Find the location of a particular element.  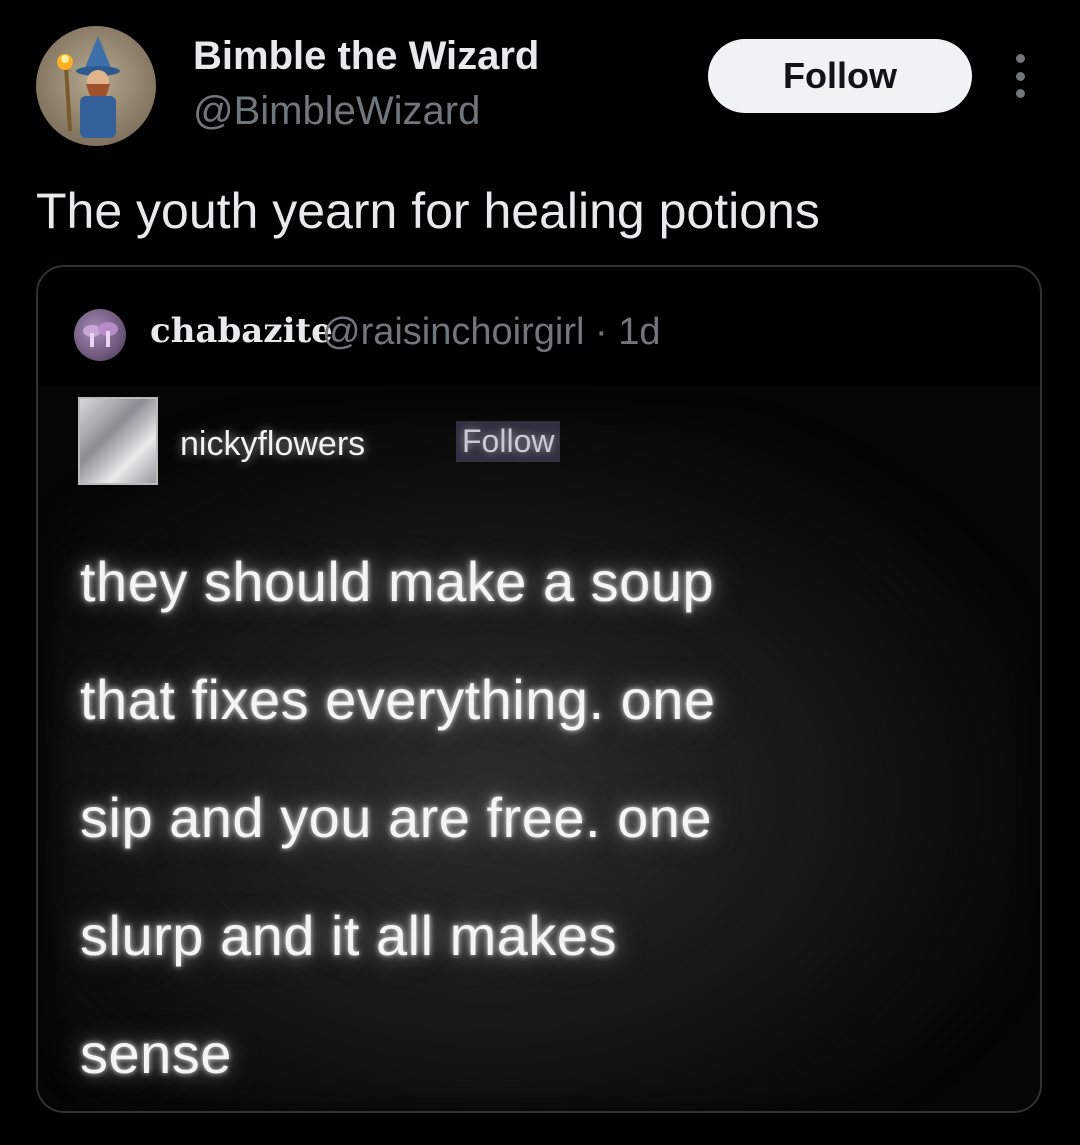

author-avatar is located at coordinates (96, 86).